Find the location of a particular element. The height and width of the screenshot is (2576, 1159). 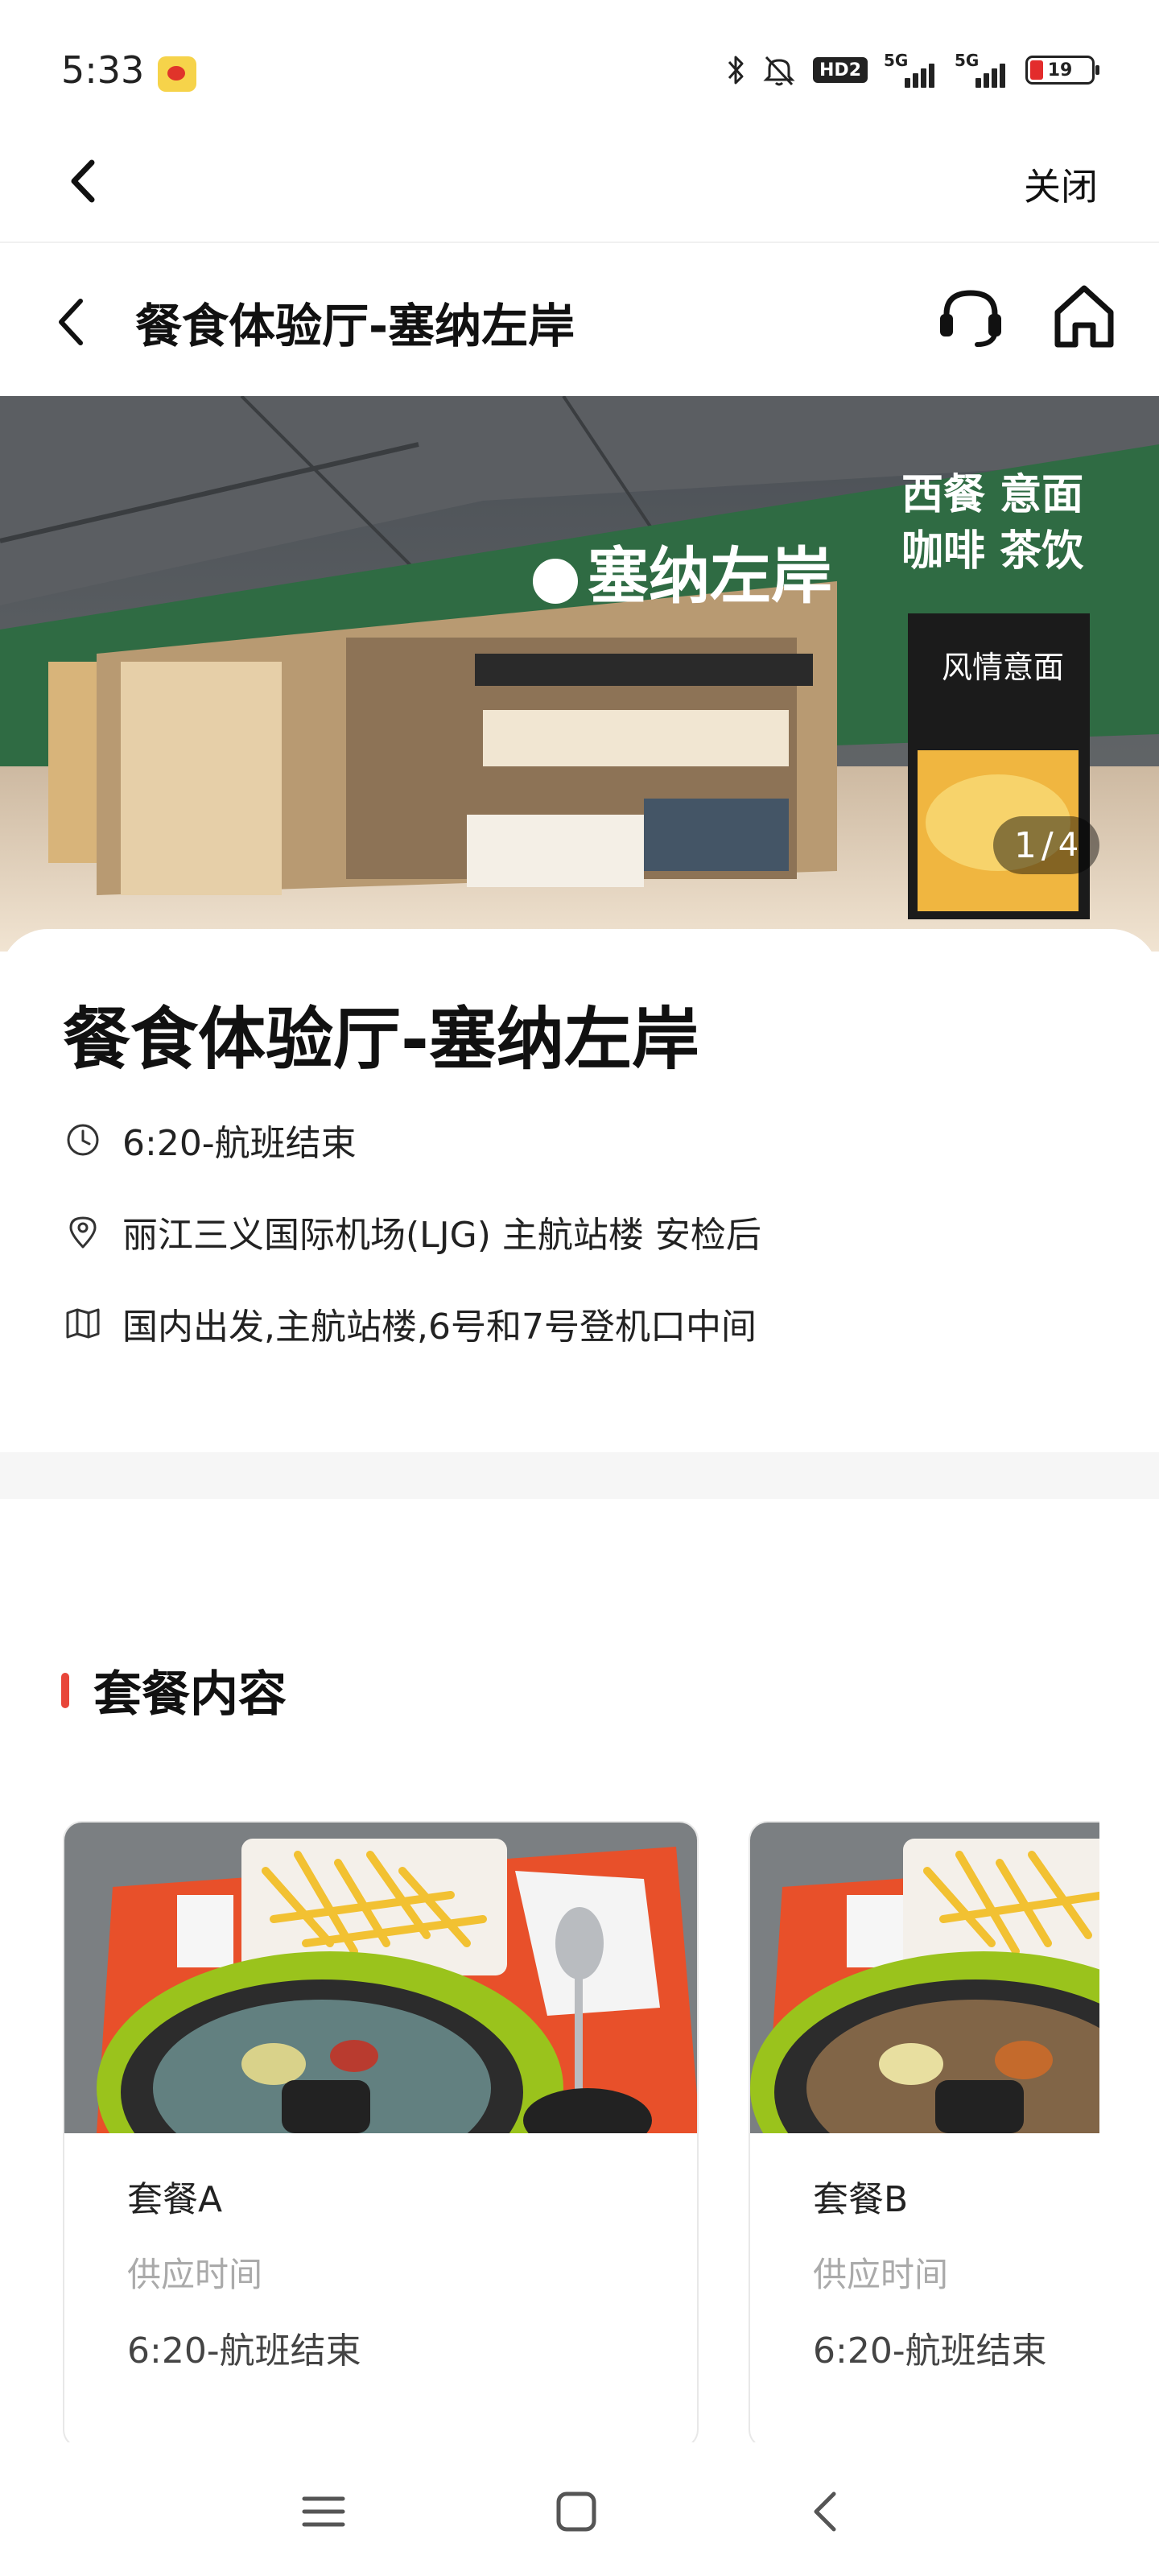

menu-icon is located at coordinates (323, 2511).